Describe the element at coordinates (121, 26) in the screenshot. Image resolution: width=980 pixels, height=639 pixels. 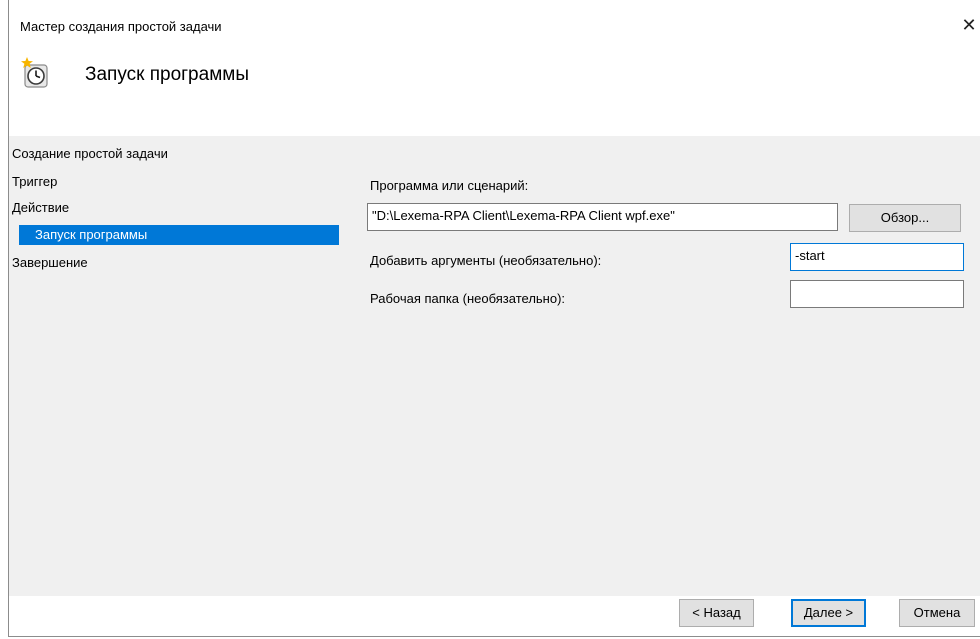
I see `window-title: Мастер создания простой задачи` at that location.